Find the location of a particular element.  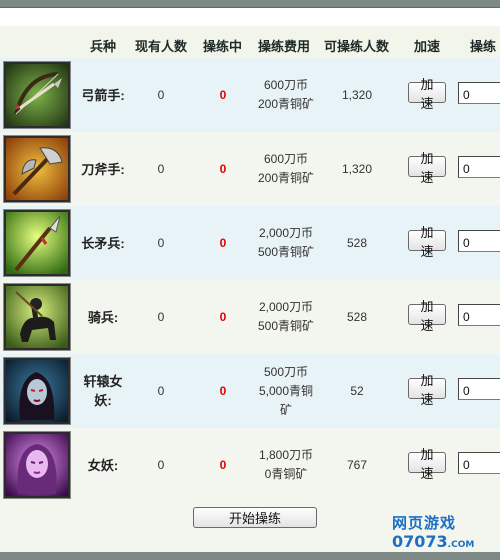

start-training-button: 开始操练 is located at coordinates (255, 517).